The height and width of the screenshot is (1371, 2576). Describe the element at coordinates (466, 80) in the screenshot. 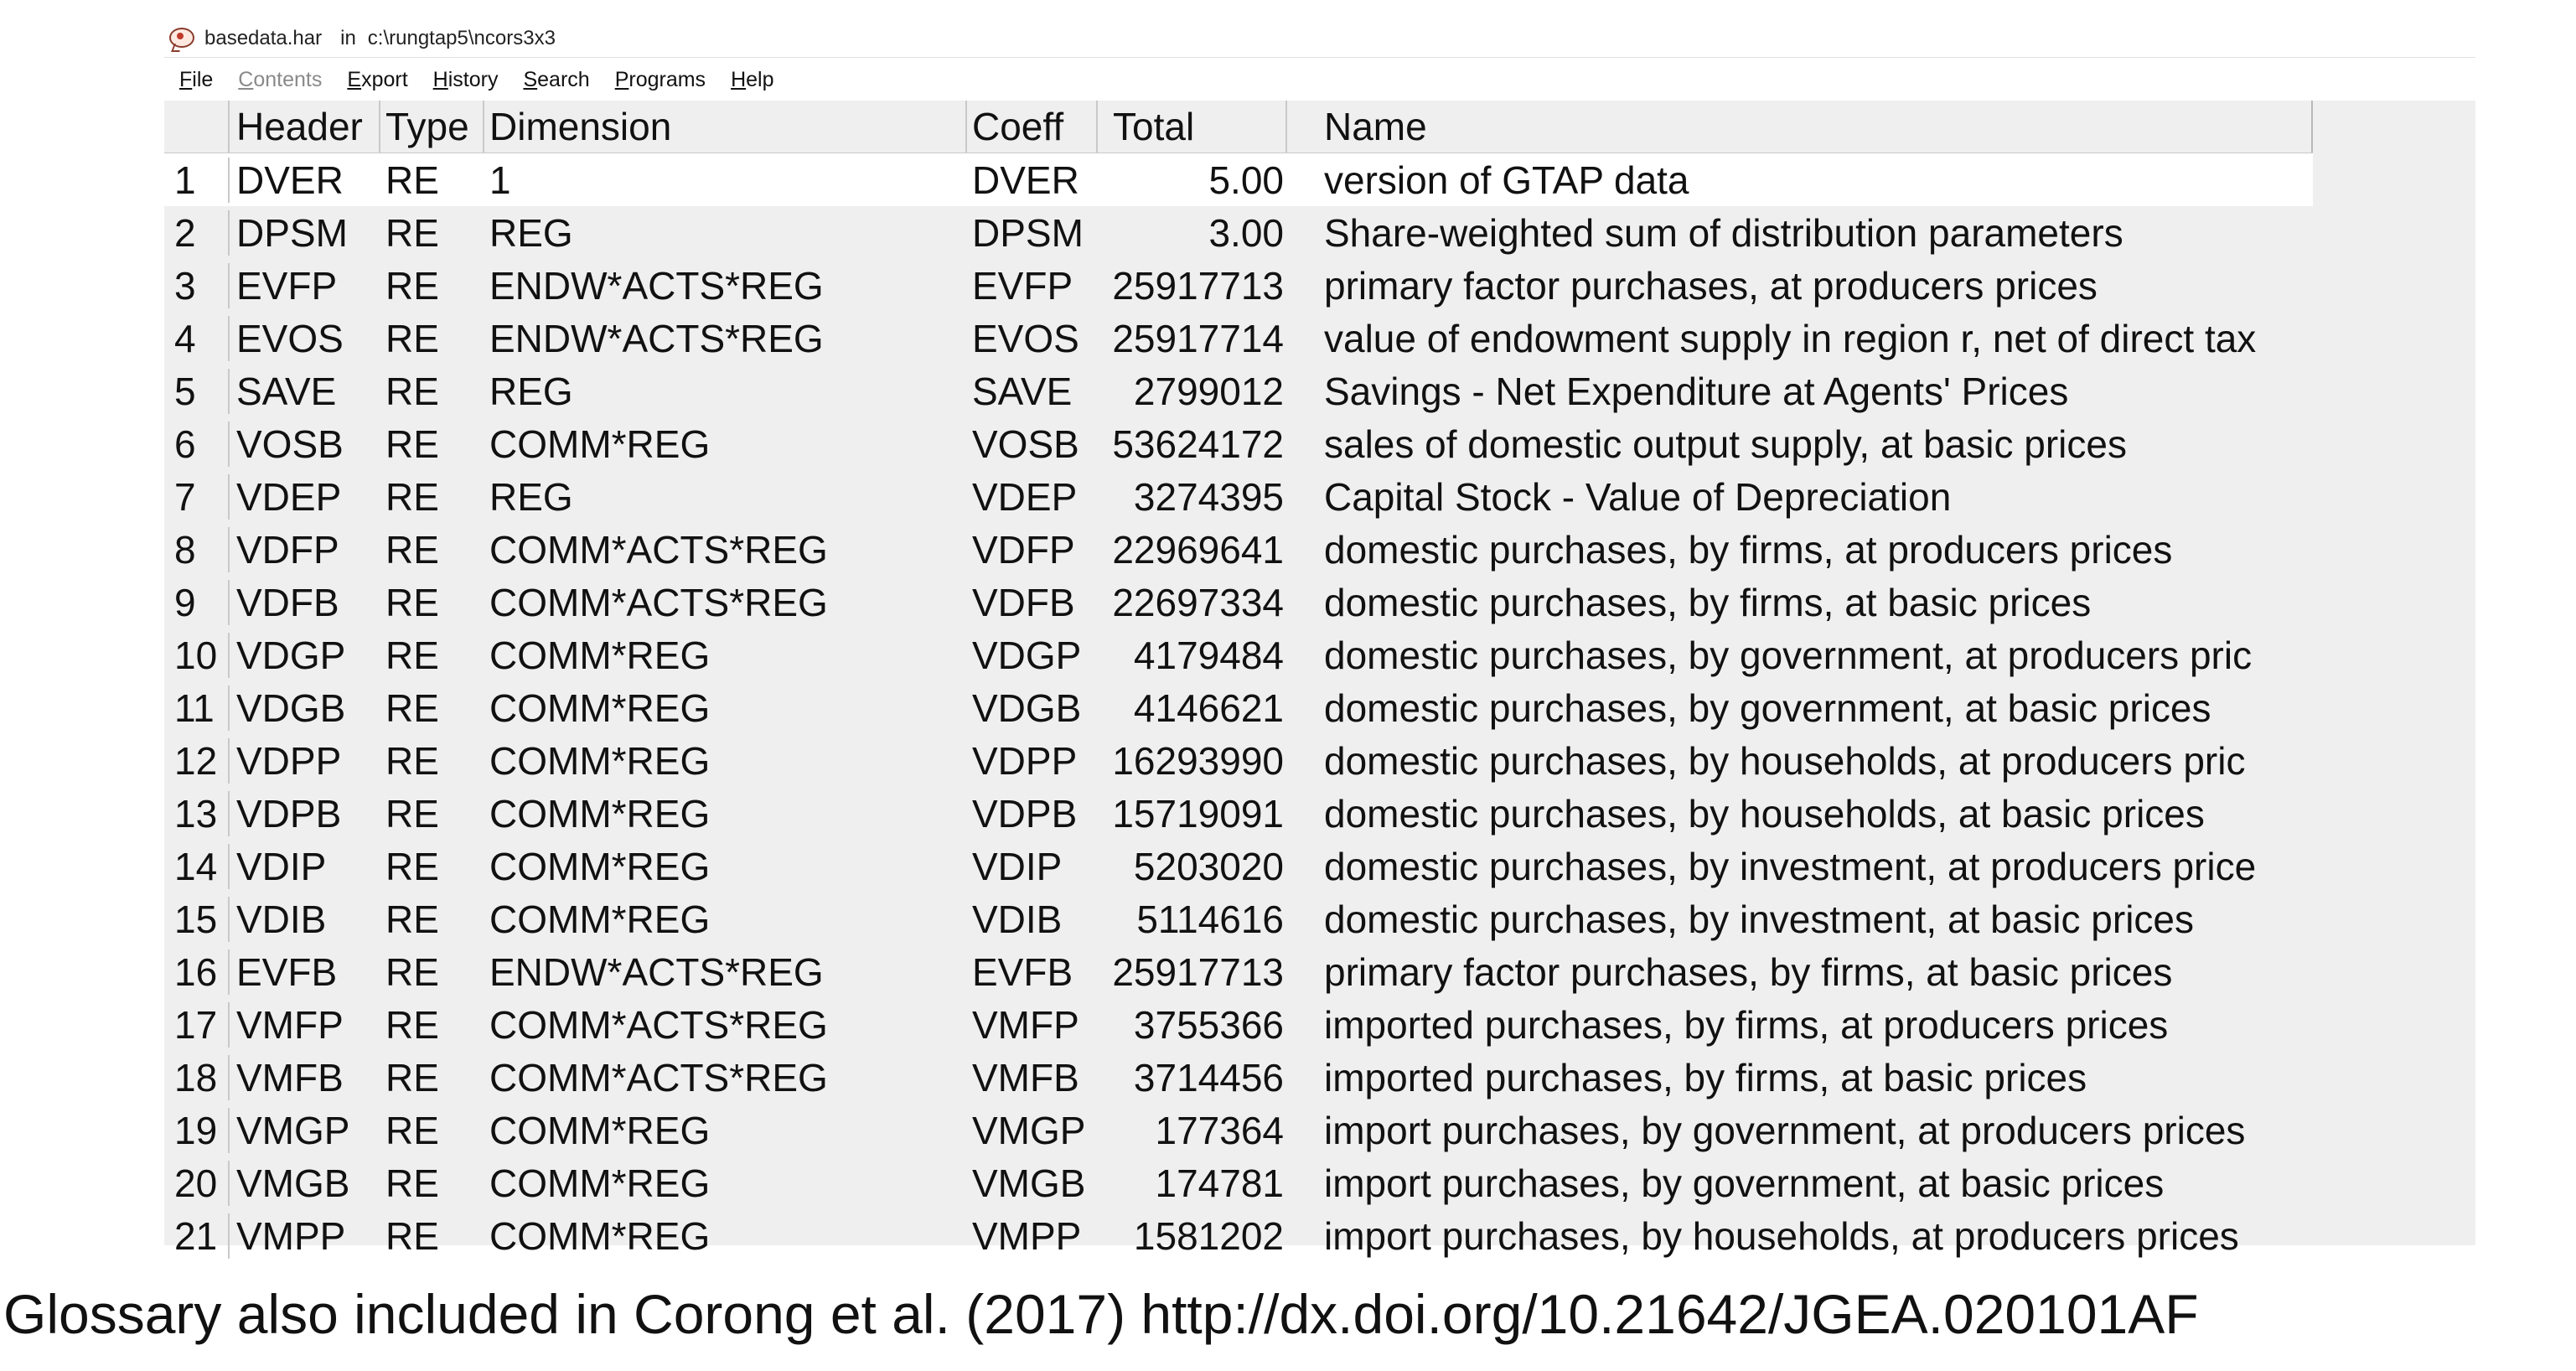

I see `menu-history: History` at that location.